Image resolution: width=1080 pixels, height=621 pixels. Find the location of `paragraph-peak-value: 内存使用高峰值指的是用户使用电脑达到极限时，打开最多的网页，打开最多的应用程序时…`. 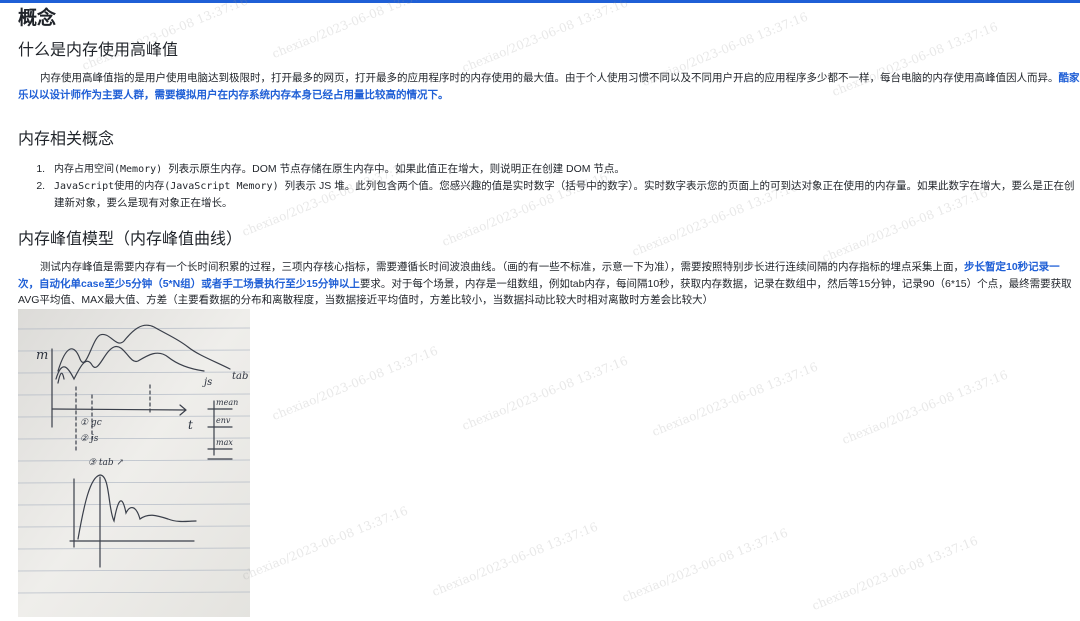

paragraph-peak-value: 内存使用高峰值指的是用户使用电脑达到极限时，打开最多的网页，打开最多的应用程序时… is located at coordinates (549, 86).